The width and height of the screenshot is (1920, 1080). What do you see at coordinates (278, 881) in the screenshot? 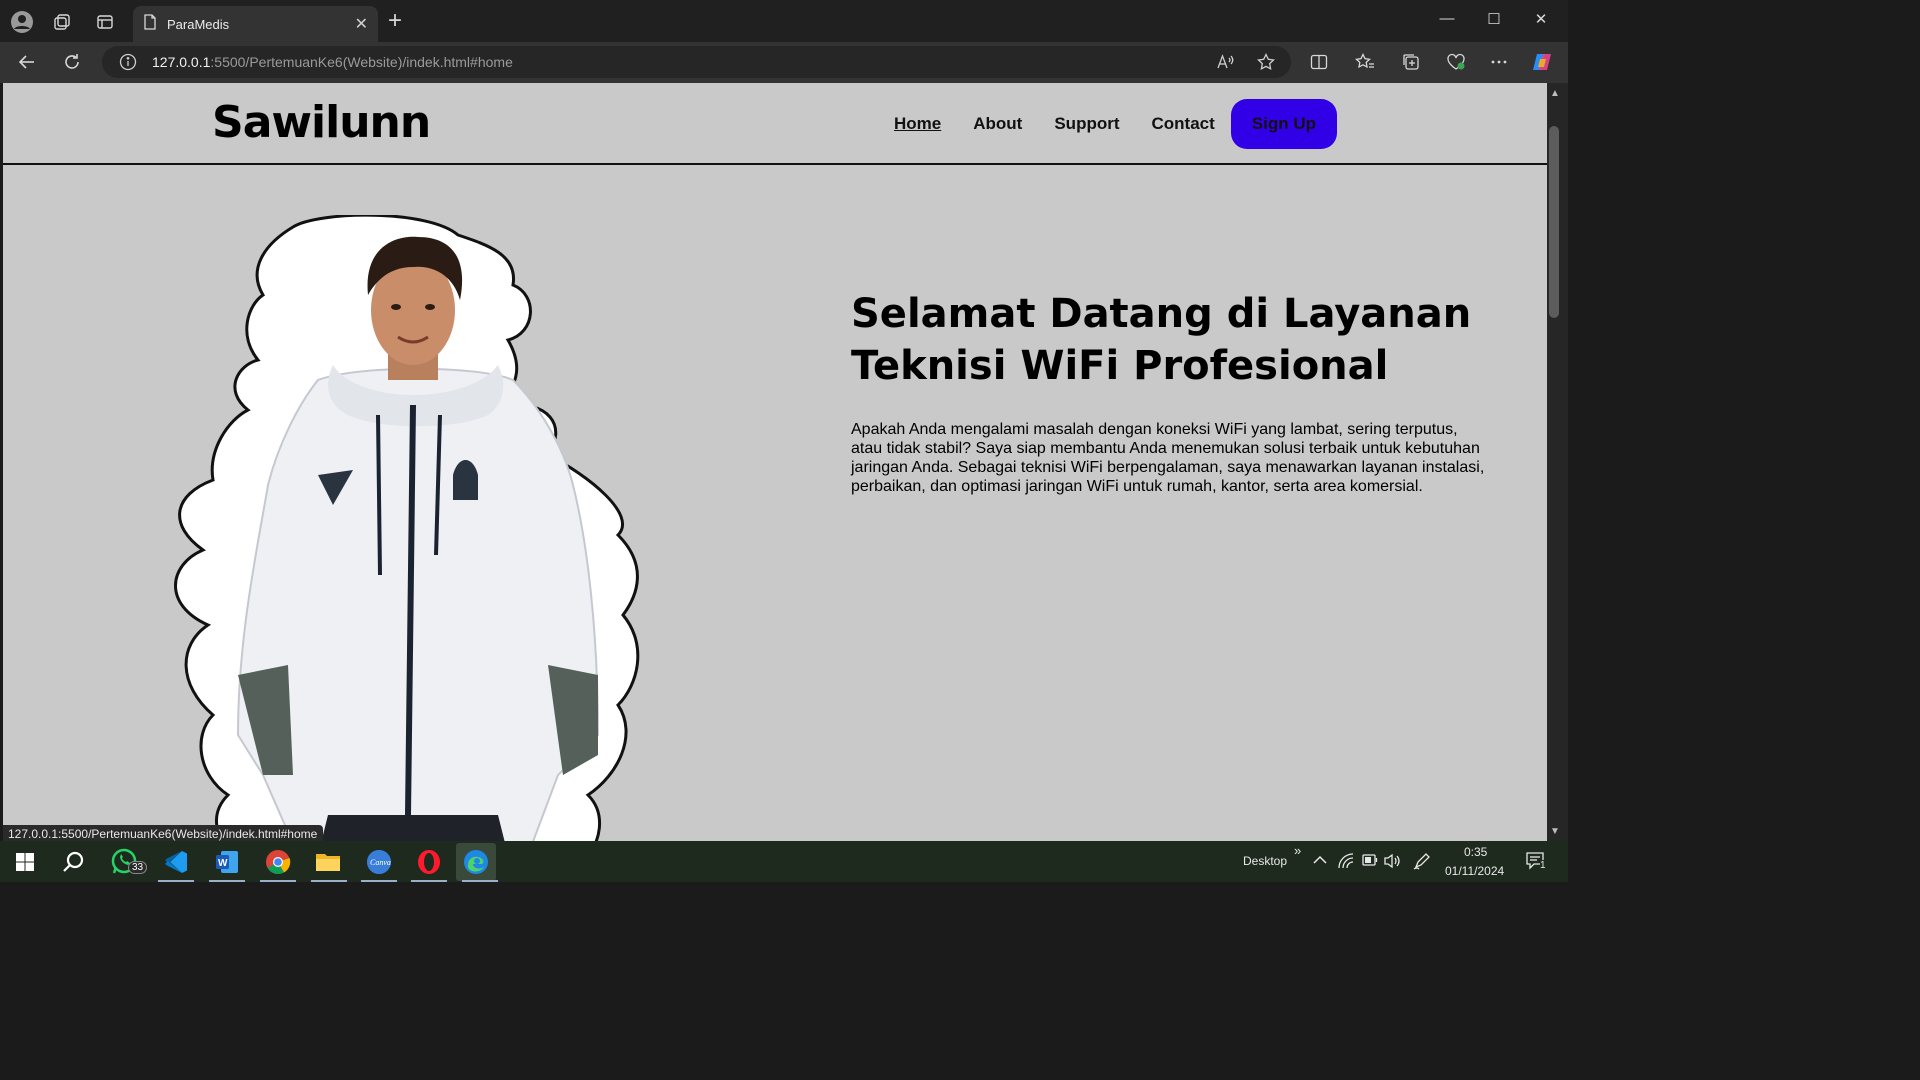
I see `chrome-active-indicator` at bounding box center [278, 881].